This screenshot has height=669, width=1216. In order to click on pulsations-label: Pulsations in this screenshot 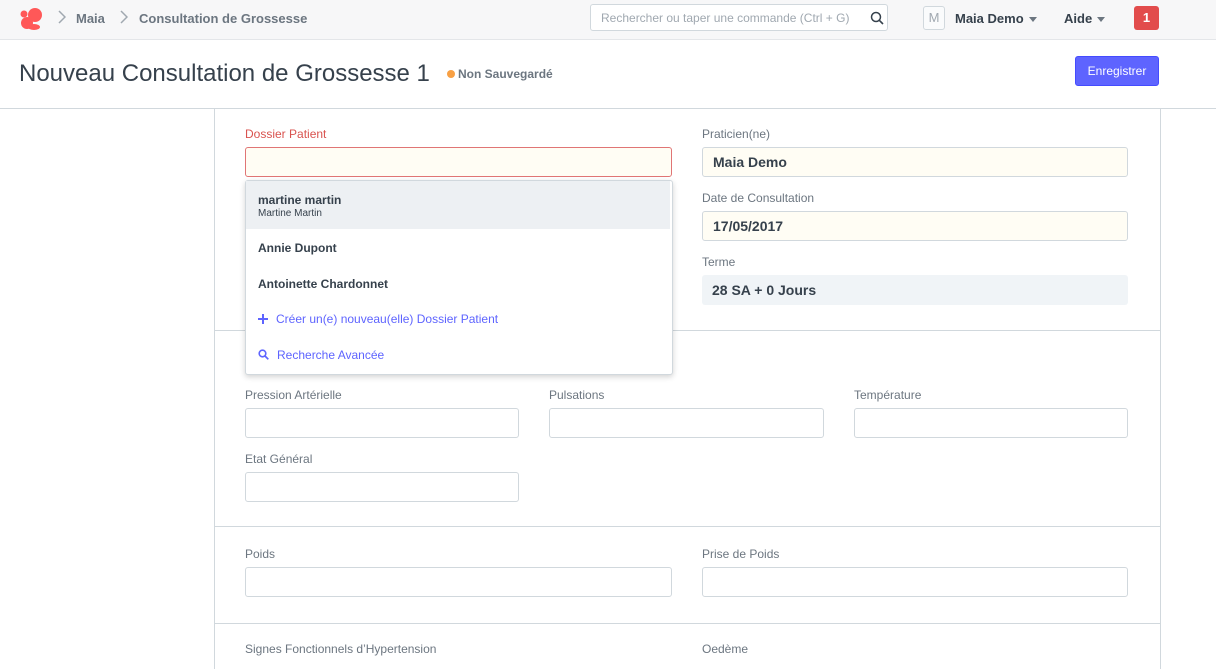, I will do `click(577, 395)`.